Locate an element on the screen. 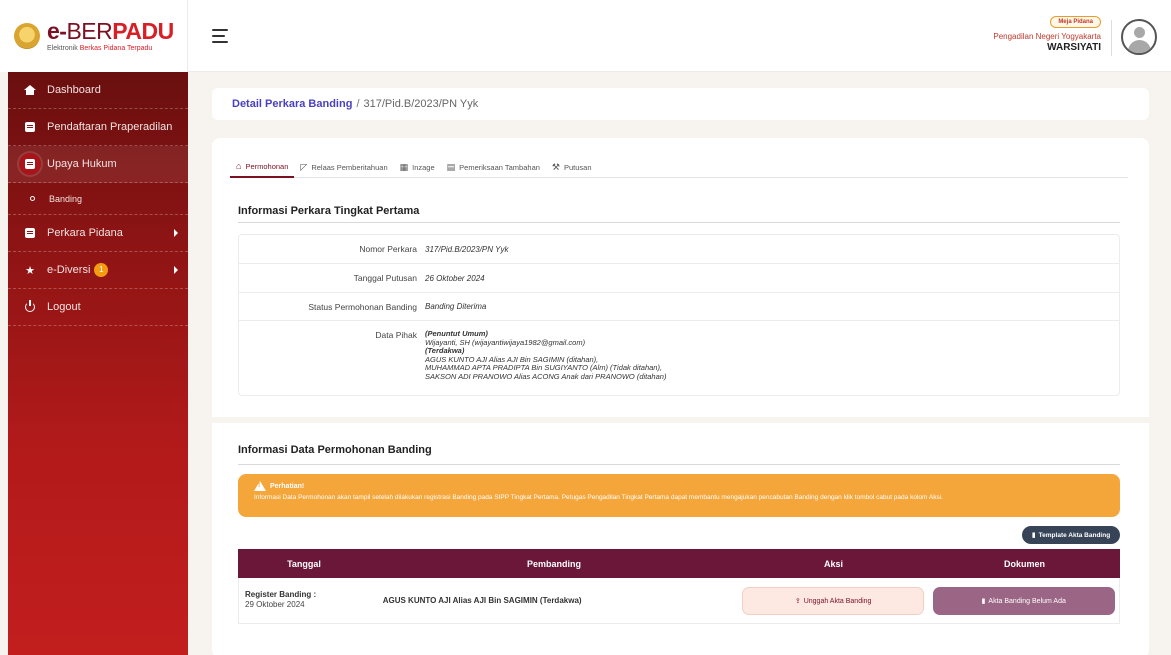 The height and width of the screenshot is (655, 1171). court-seal-icon is located at coordinates (27, 36).